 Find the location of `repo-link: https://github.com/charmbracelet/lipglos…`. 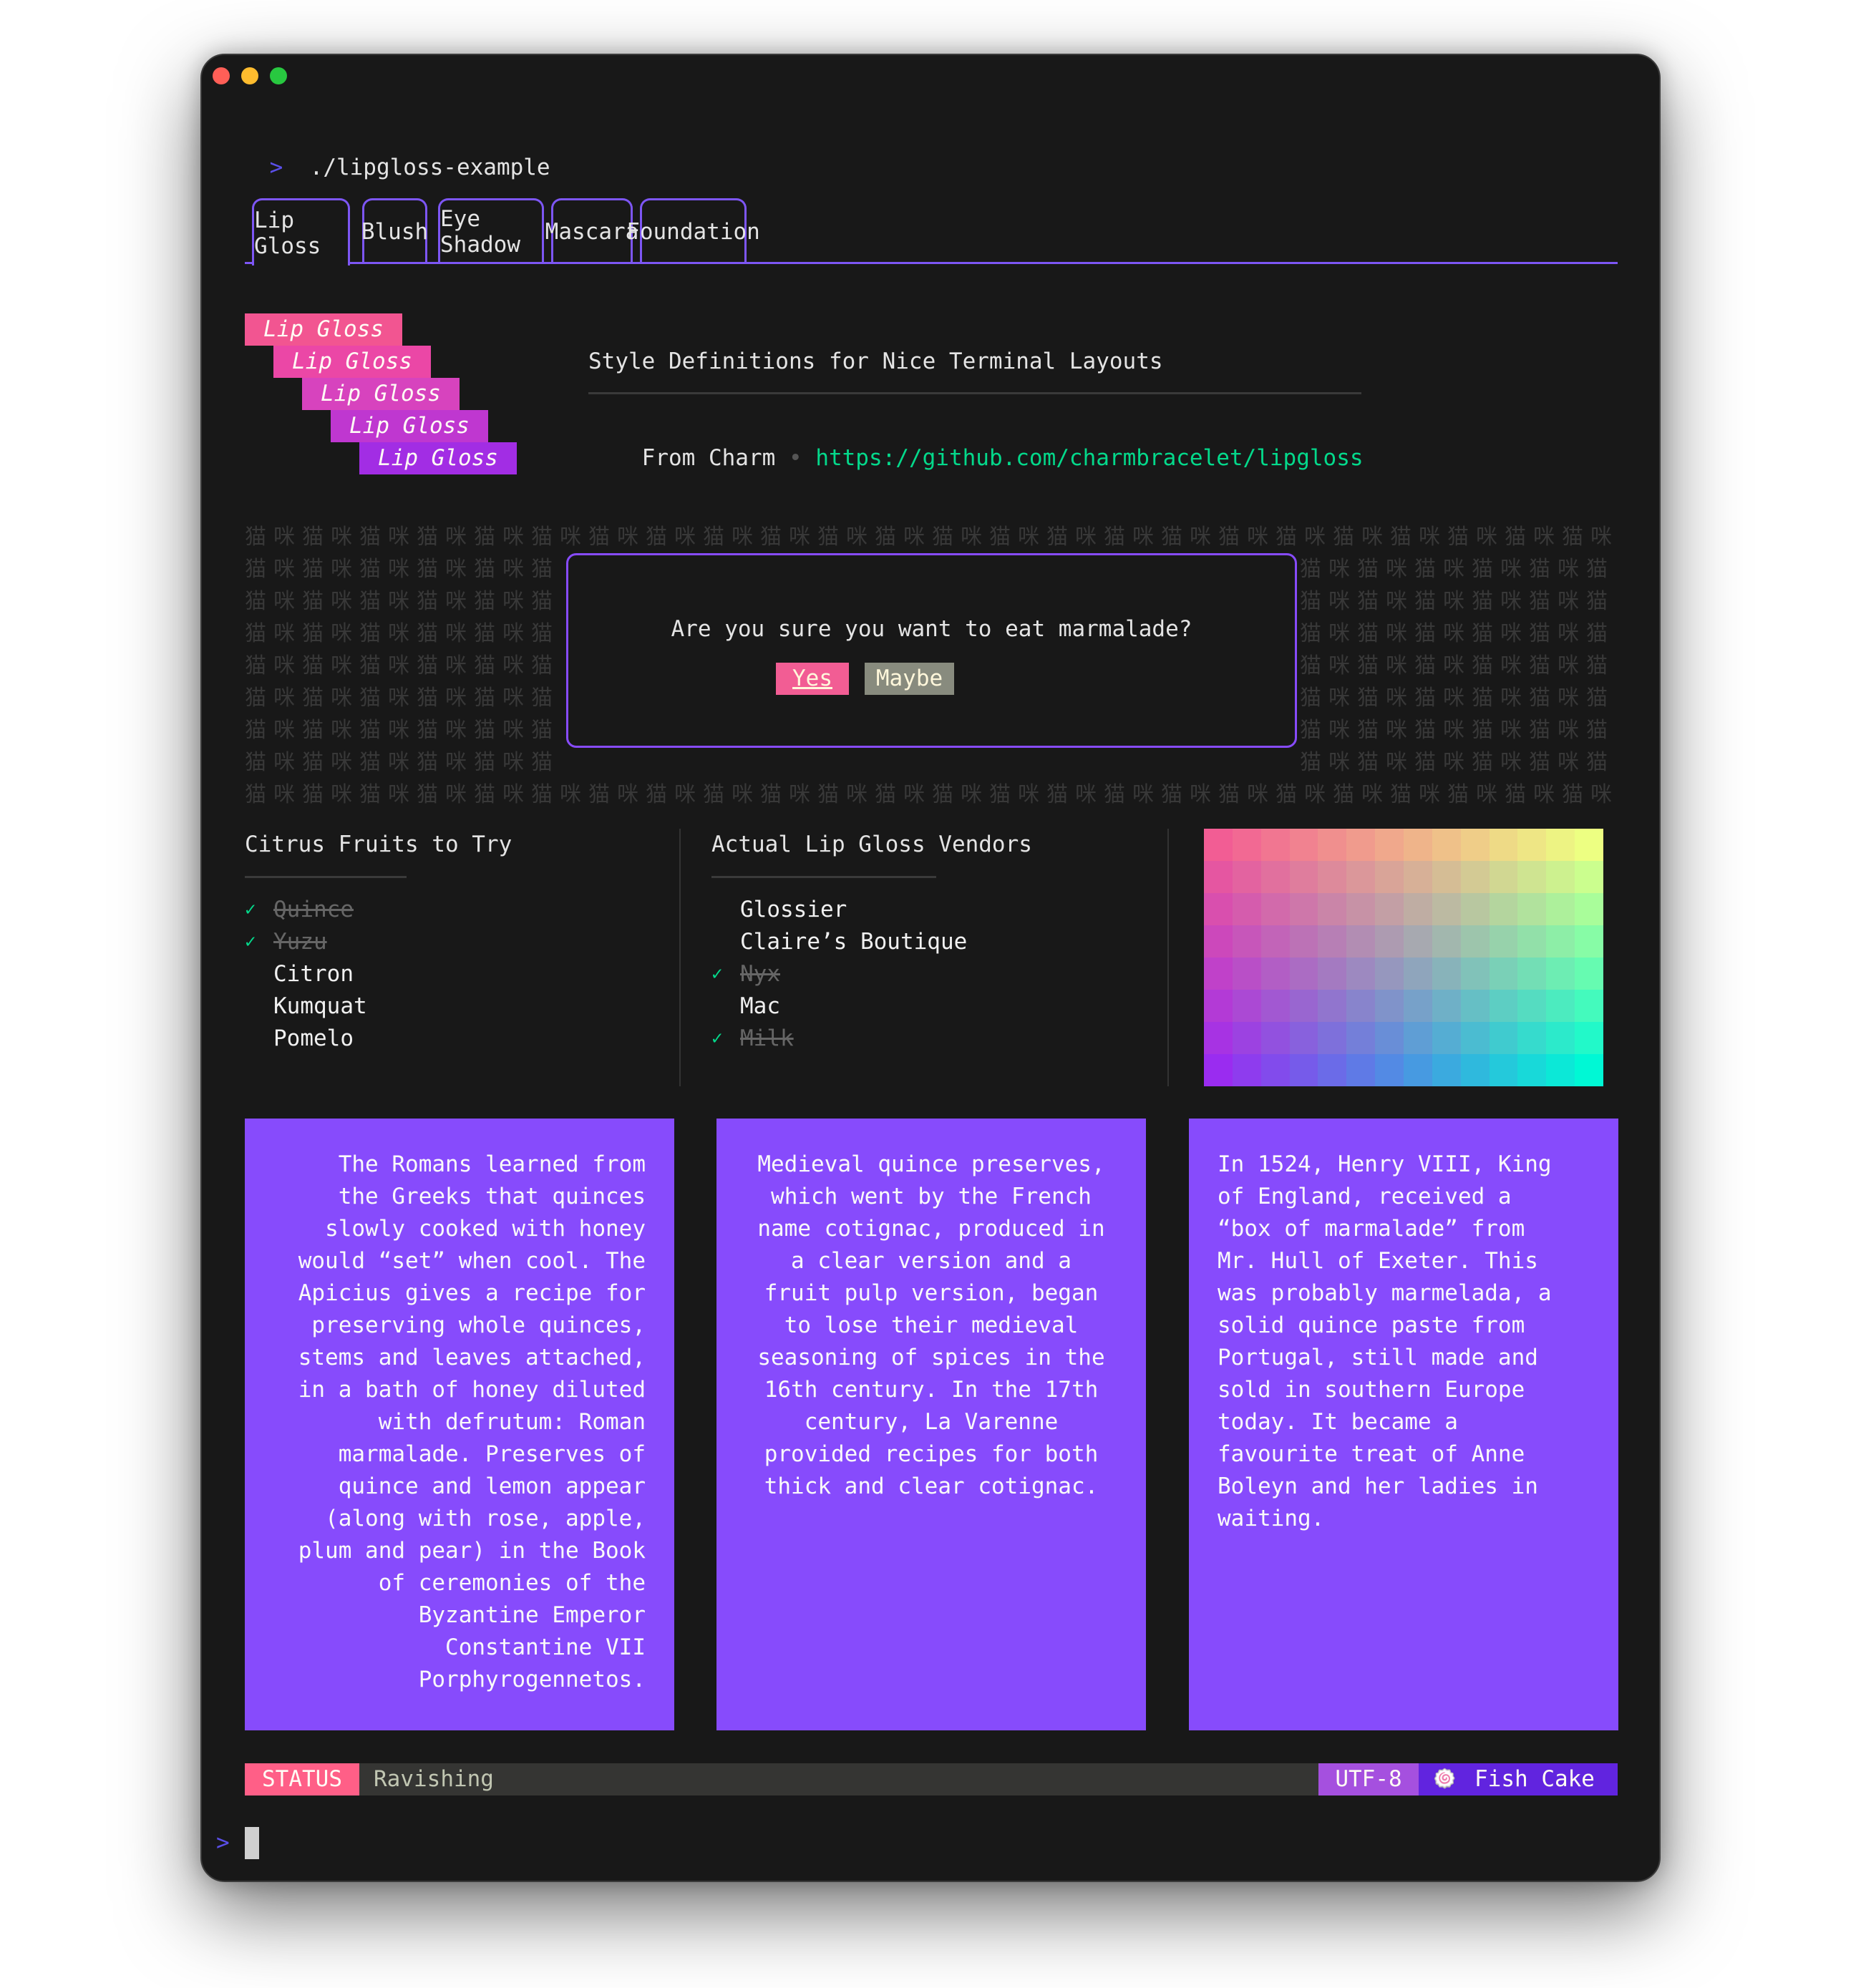

repo-link: https://github.com/charmbracelet/lipglos… is located at coordinates (1089, 458).